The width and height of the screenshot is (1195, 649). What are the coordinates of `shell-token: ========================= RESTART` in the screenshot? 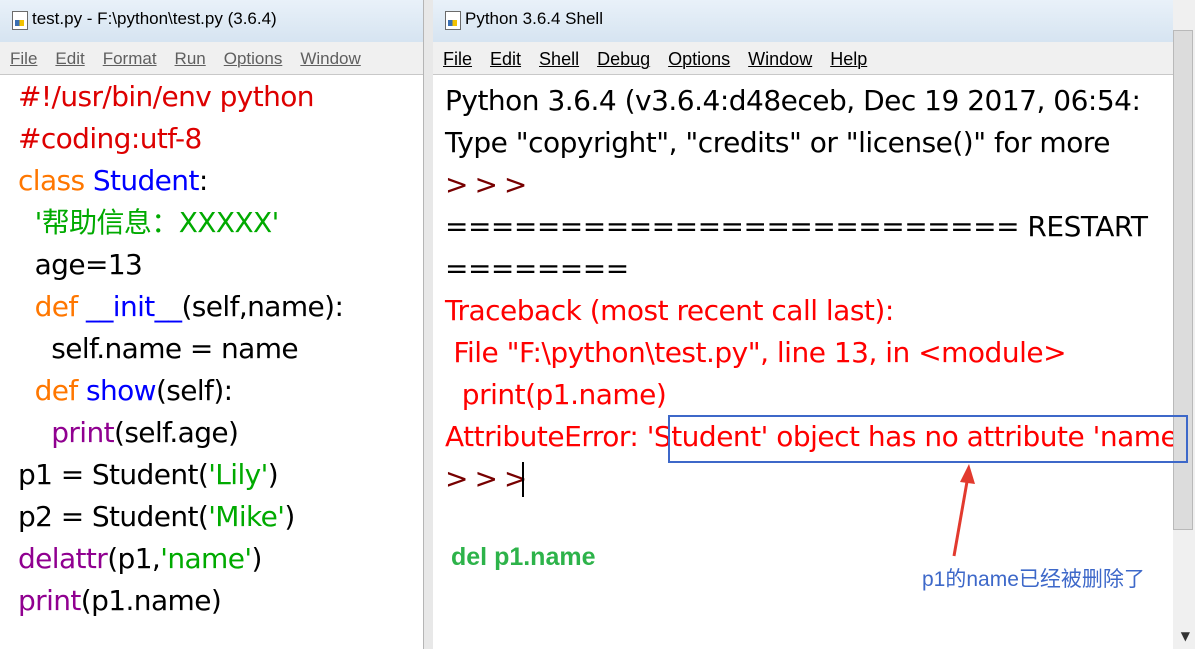 It's located at (796, 226).